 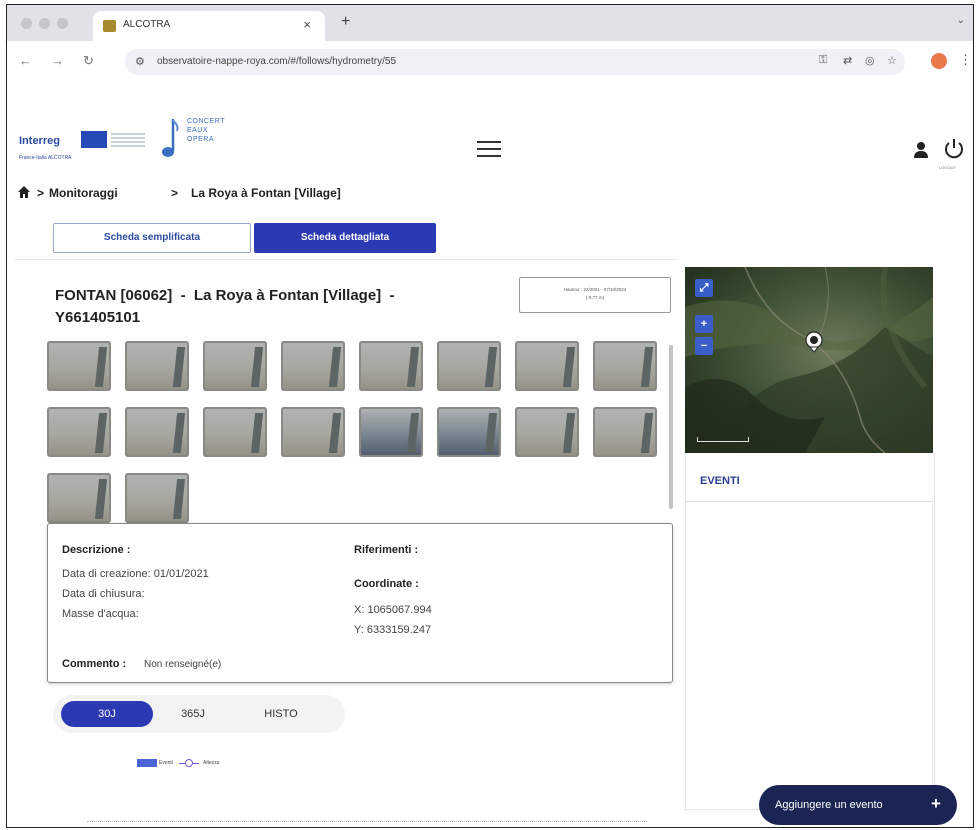 I want to click on tab-title: ALCOTRA, so click(x=147, y=24).